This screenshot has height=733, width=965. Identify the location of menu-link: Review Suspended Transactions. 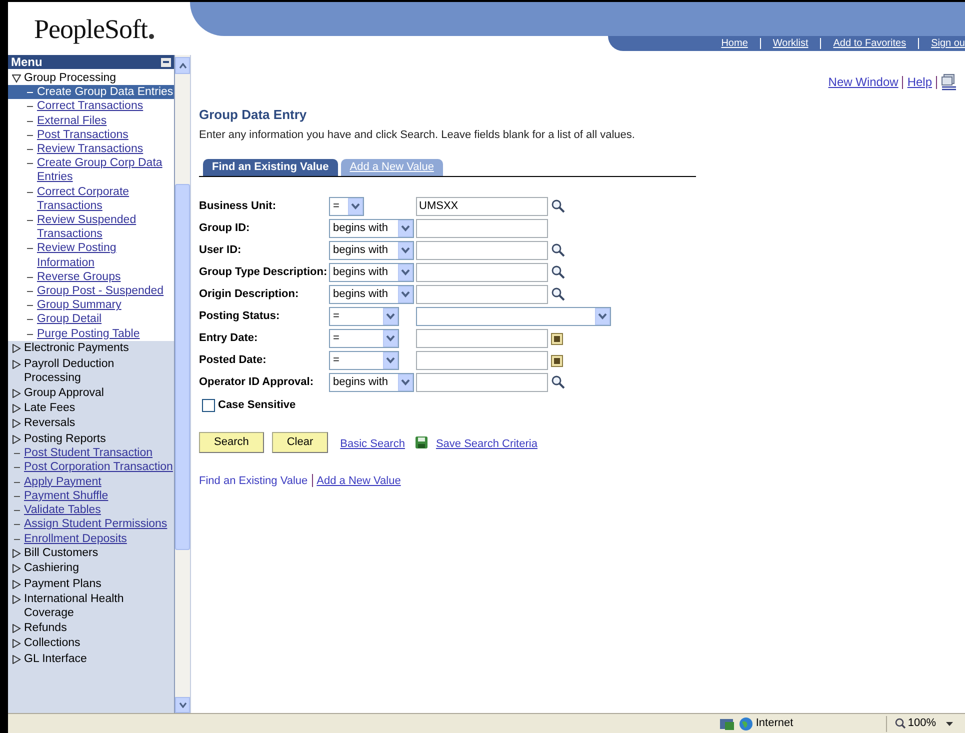
(105, 227).